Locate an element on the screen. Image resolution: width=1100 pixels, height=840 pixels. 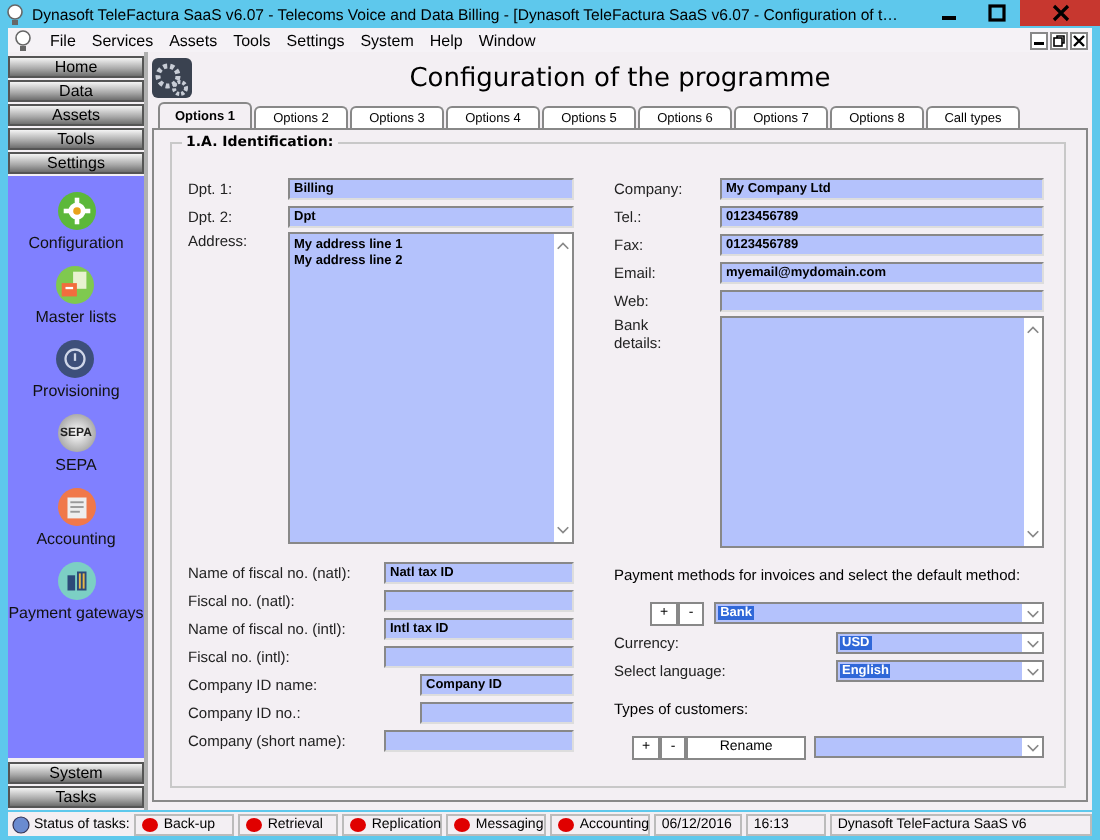
bank-details-field is located at coordinates (882, 432).